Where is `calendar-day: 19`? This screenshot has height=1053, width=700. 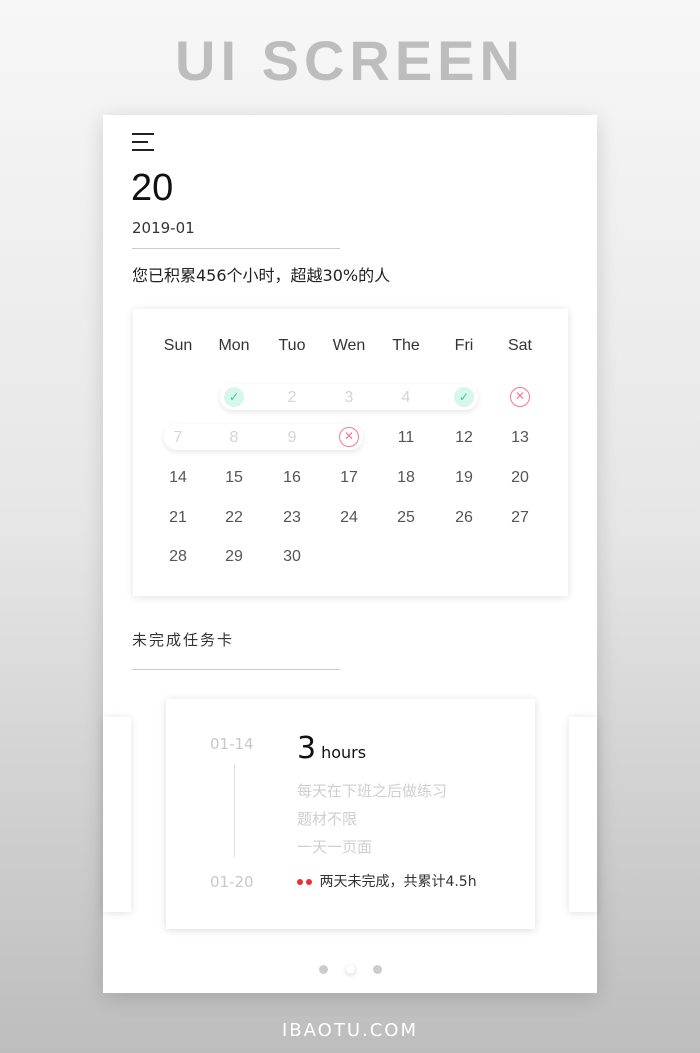
calendar-day: 19 is located at coordinates (464, 478).